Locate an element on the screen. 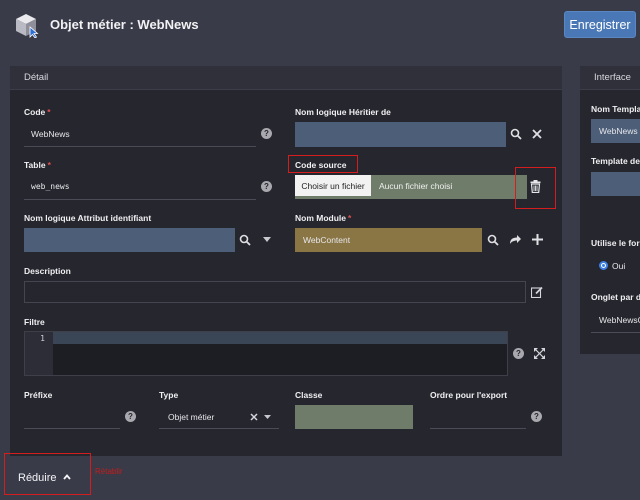 This screenshot has width=640, height=500. type-underline is located at coordinates (219, 428).